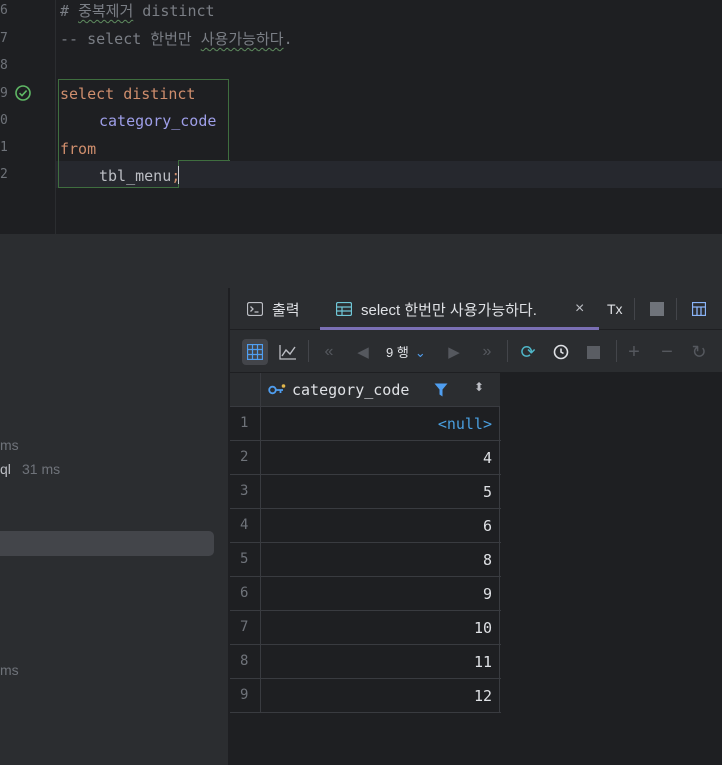 This screenshot has height=765, width=722. I want to click on table-view-button, so click(255, 352).